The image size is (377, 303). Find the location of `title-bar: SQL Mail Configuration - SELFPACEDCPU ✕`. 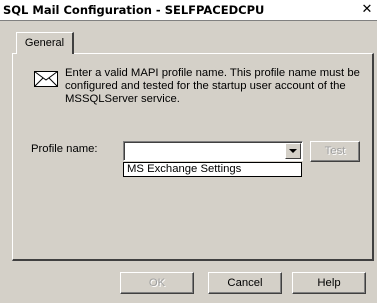

title-bar: SQL Mail Configuration - SELFPACEDCPU ✕ is located at coordinates (188, 10).